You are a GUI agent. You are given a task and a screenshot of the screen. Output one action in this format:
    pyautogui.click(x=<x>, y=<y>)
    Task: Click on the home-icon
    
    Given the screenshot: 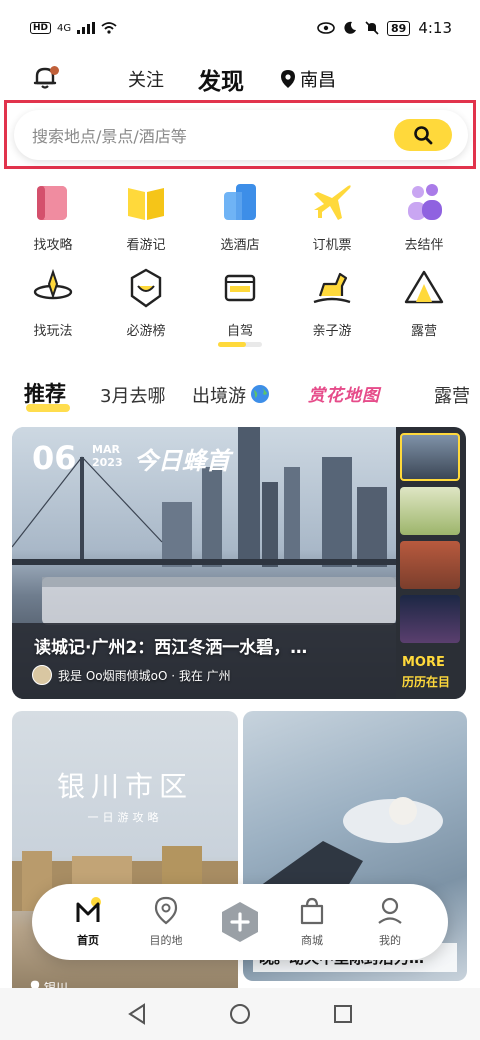 What is the action you would take?
    pyautogui.click(x=88, y=909)
    